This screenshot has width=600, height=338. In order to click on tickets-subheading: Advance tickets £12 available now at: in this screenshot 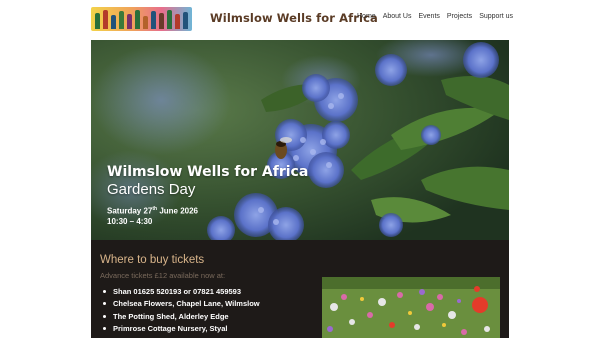, I will do `click(163, 275)`.